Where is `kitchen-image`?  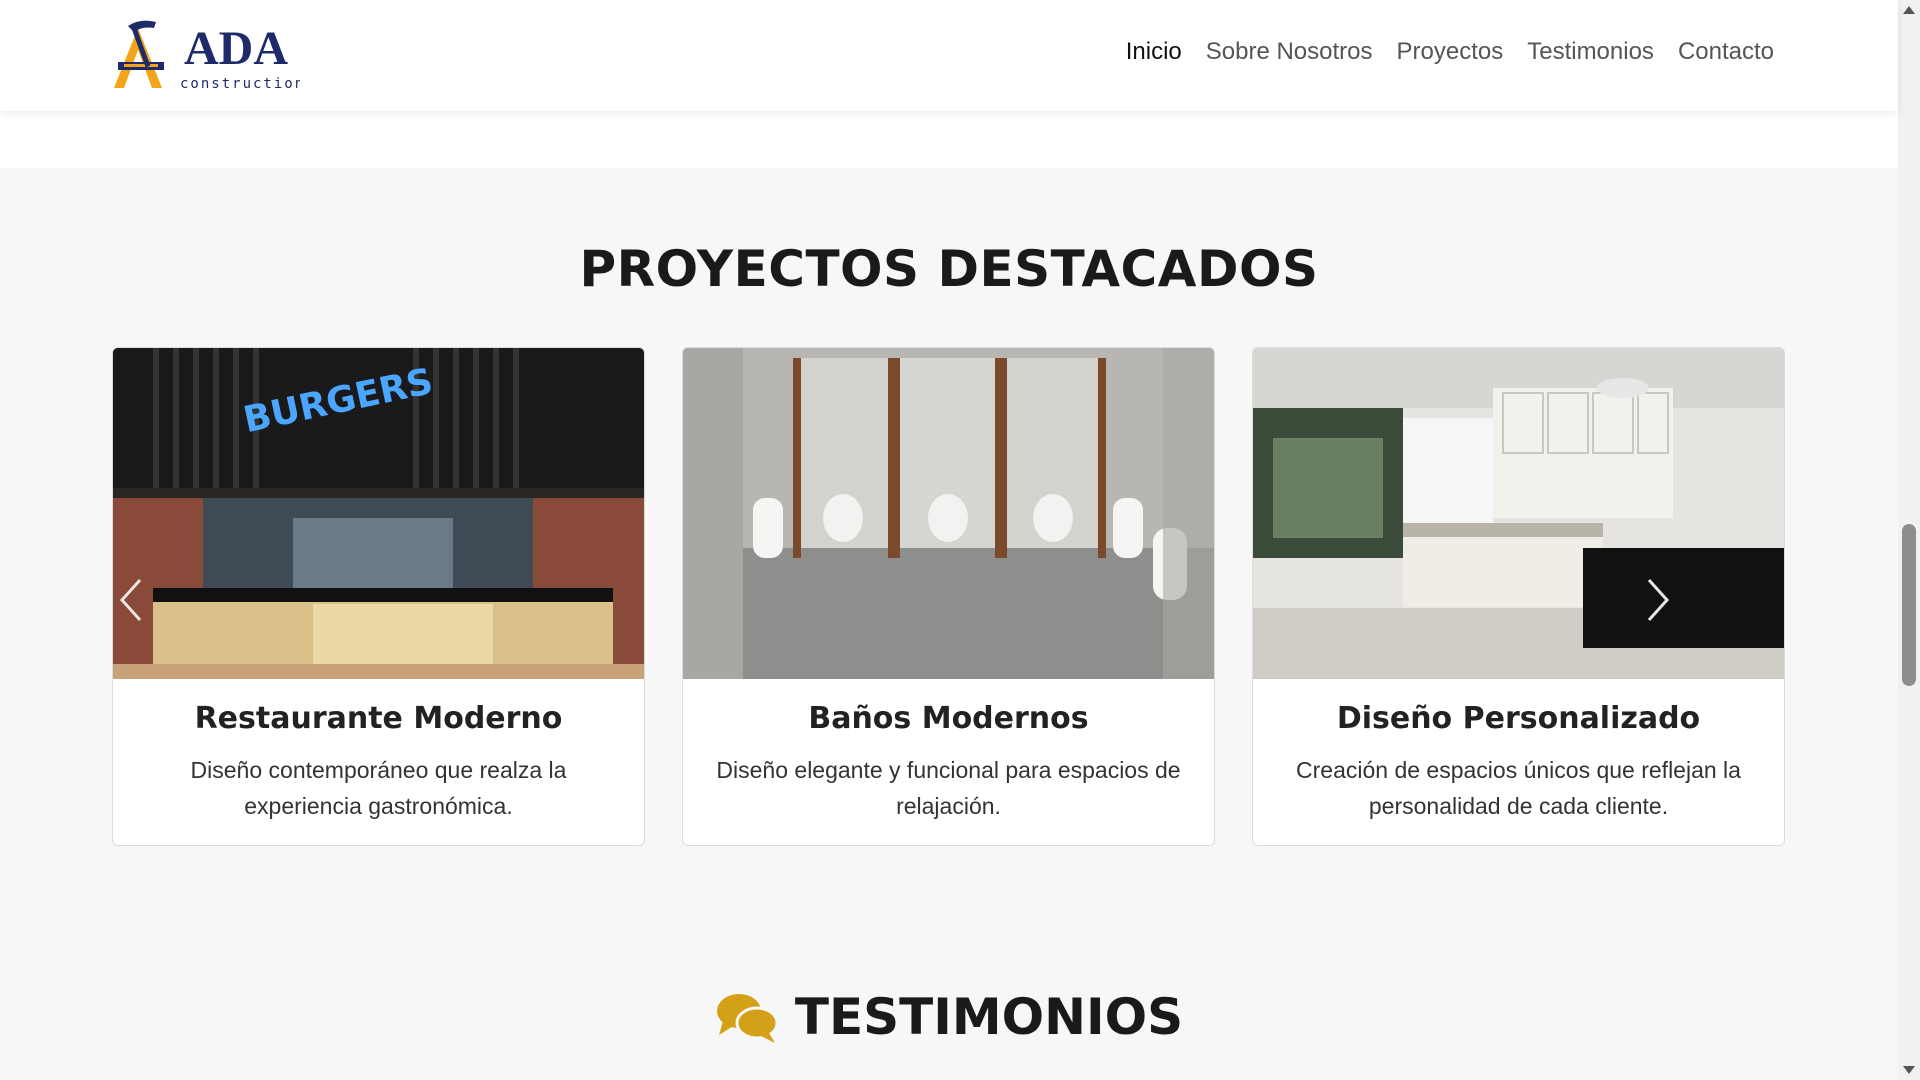 kitchen-image is located at coordinates (1518, 513).